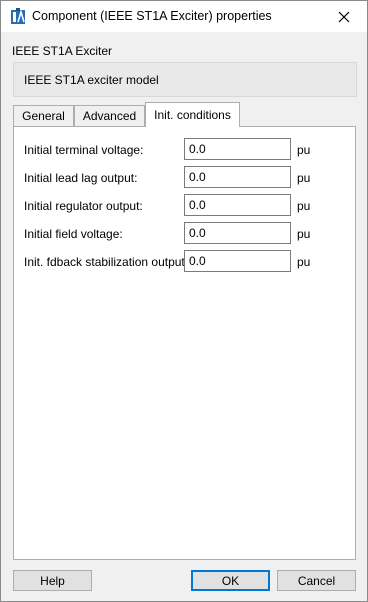  I want to click on tab-advanced: Advanced, so click(109, 115).